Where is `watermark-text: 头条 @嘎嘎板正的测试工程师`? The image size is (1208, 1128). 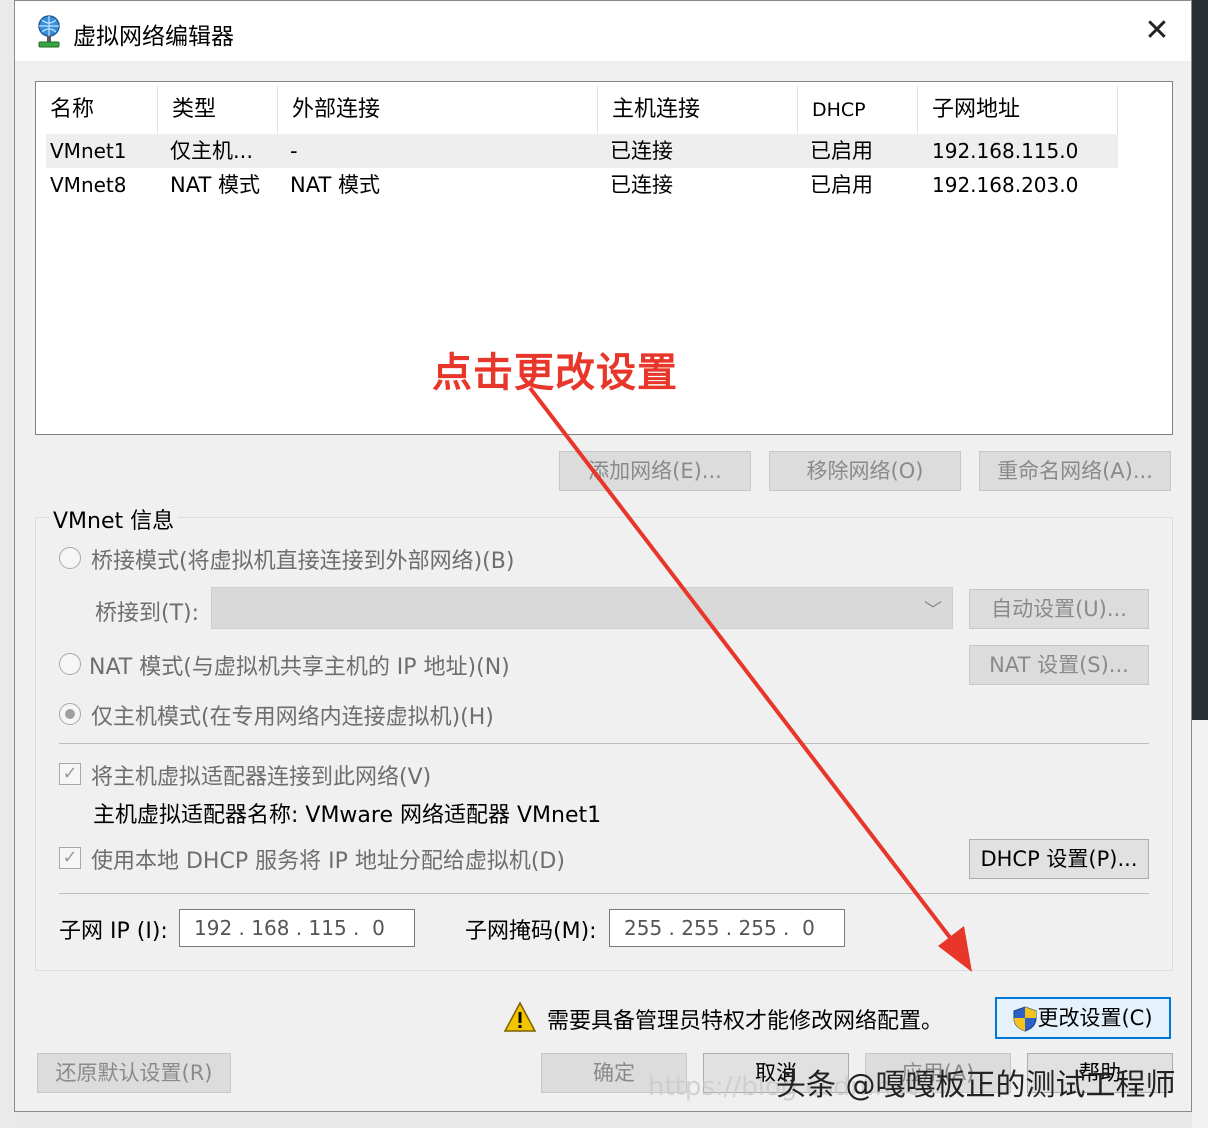
watermark-text: 头条 @嘎嘎板正的测试工程师 is located at coordinates (976, 1085).